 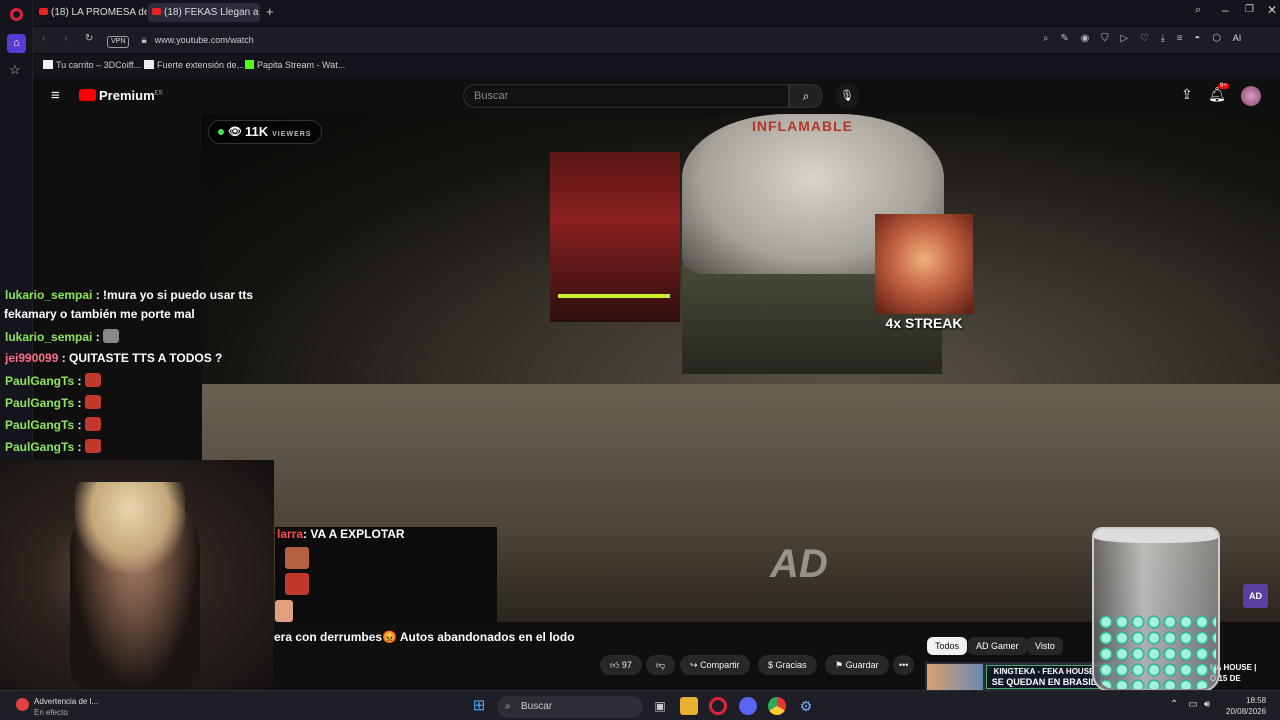 I want to click on url-text: www.youtube.com/watch, so click(x=204, y=40).